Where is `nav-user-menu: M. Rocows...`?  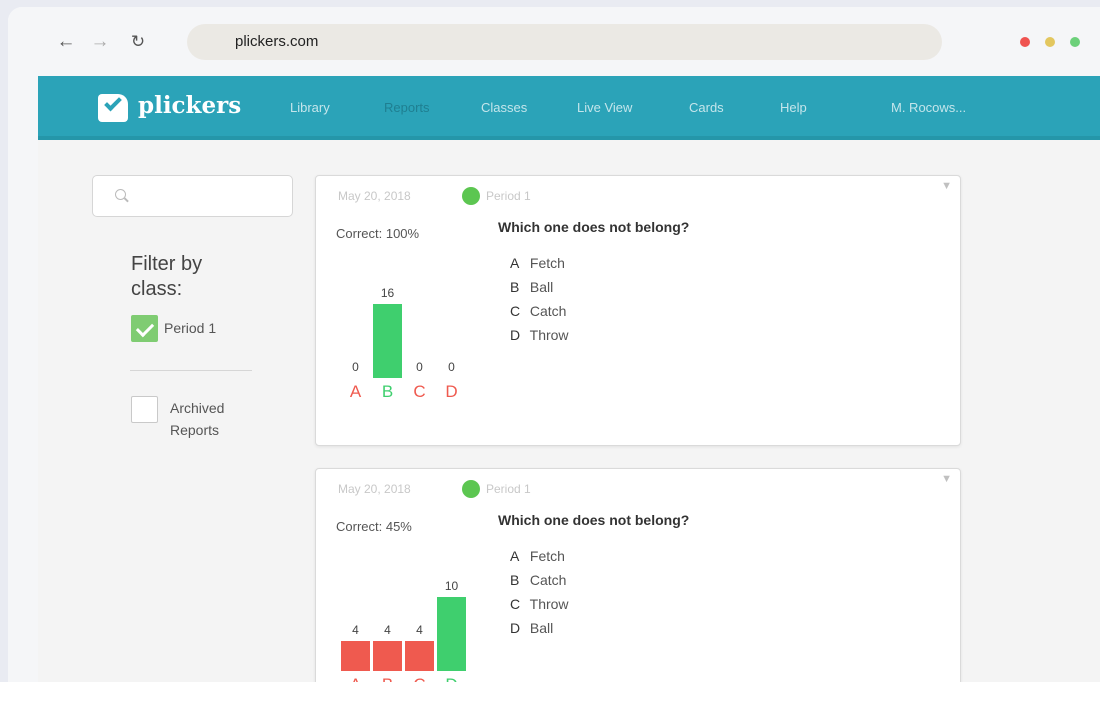 nav-user-menu: M. Rocows... is located at coordinates (928, 107).